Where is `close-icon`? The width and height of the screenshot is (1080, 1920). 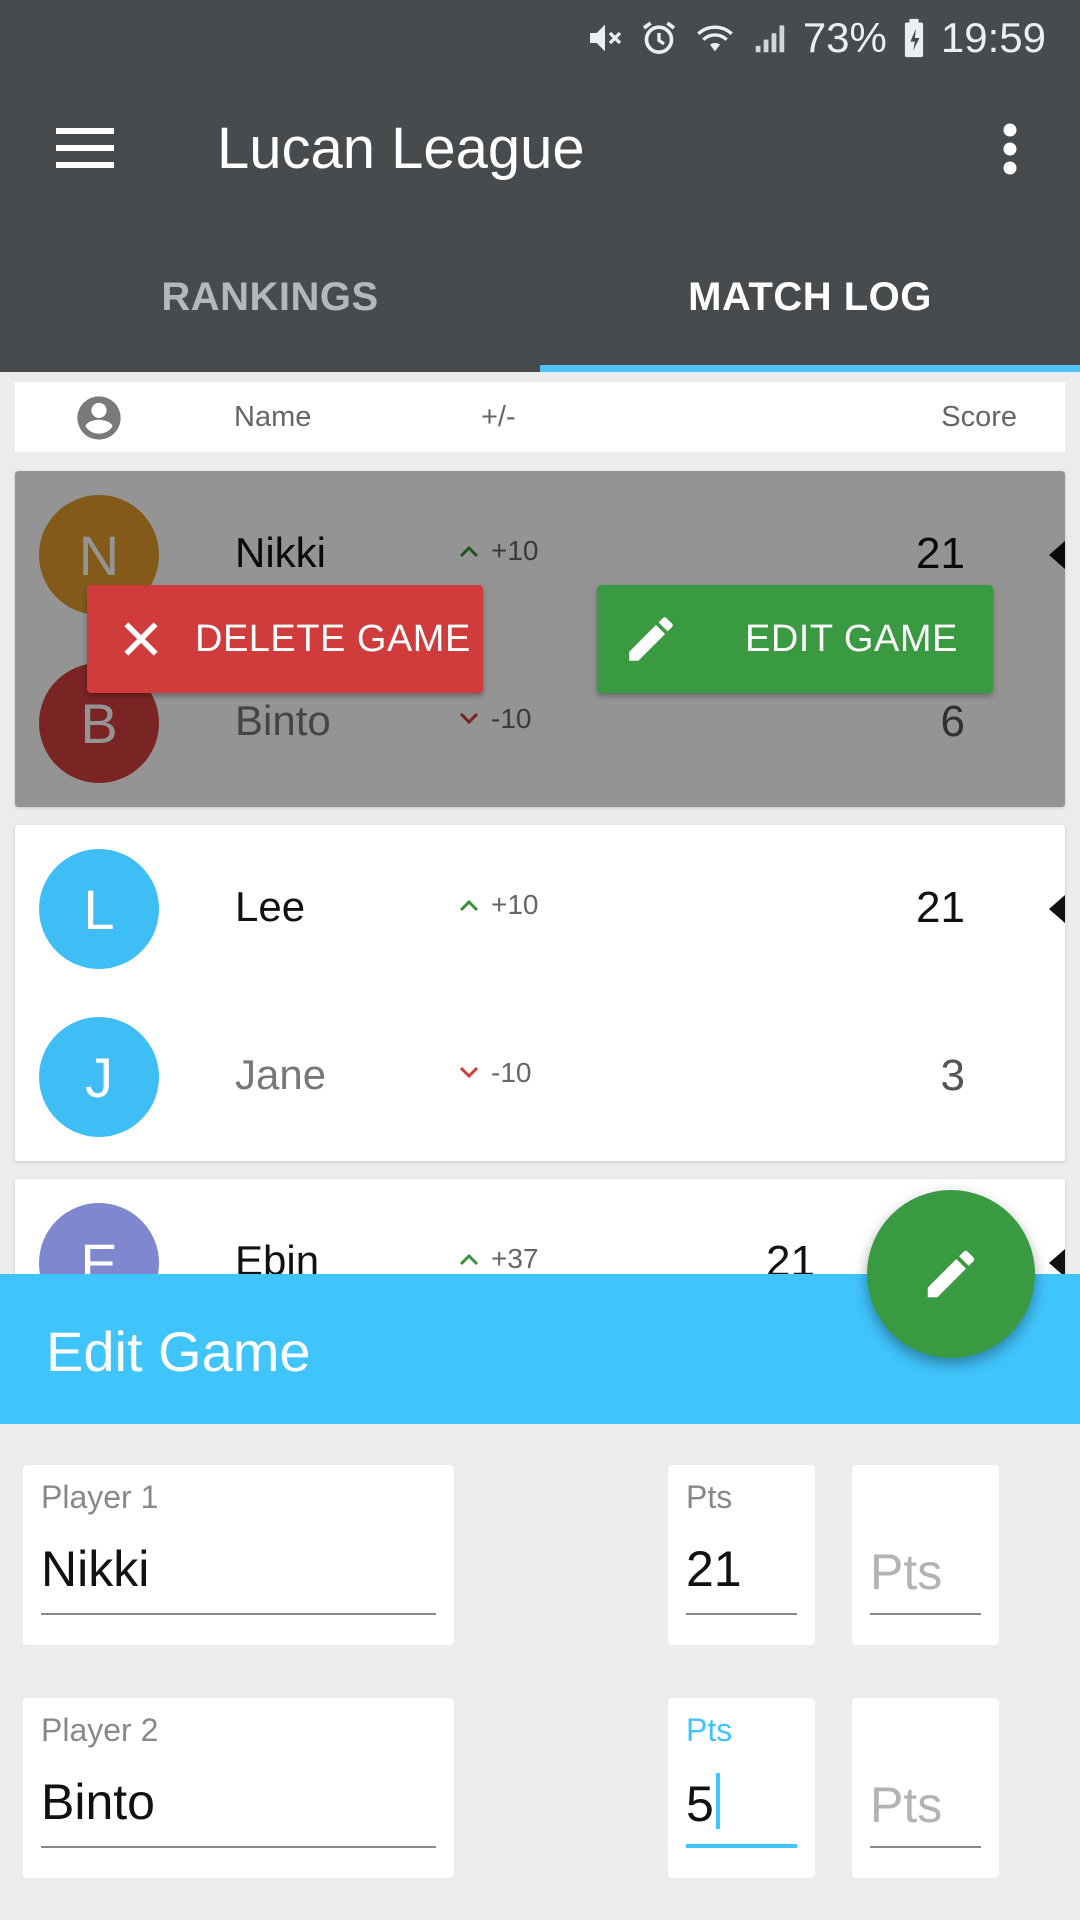
close-icon is located at coordinates (141, 639).